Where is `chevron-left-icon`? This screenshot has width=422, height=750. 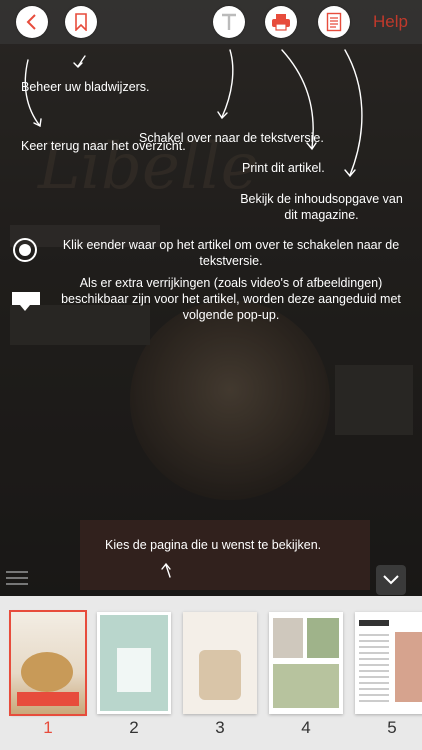 chevron-left-icon is located at coordinates (31, 22).